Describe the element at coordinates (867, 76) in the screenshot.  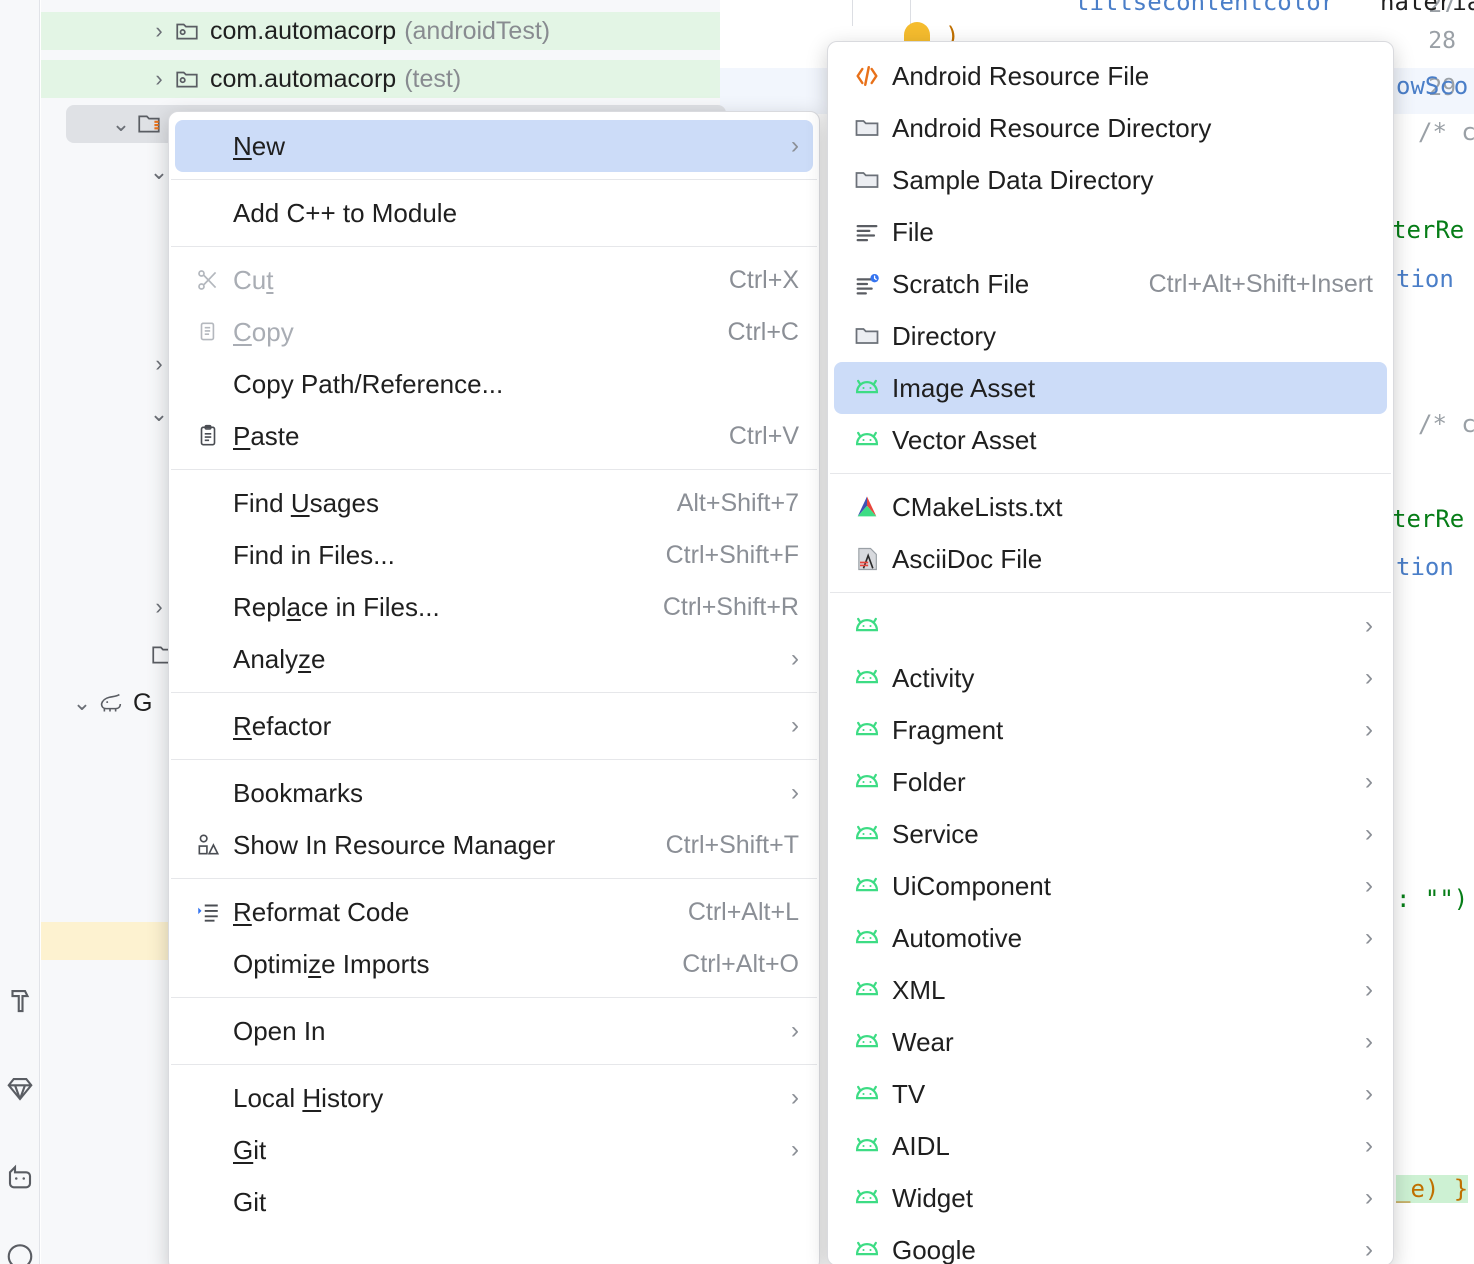
I see `xml-code-icon` at that location.